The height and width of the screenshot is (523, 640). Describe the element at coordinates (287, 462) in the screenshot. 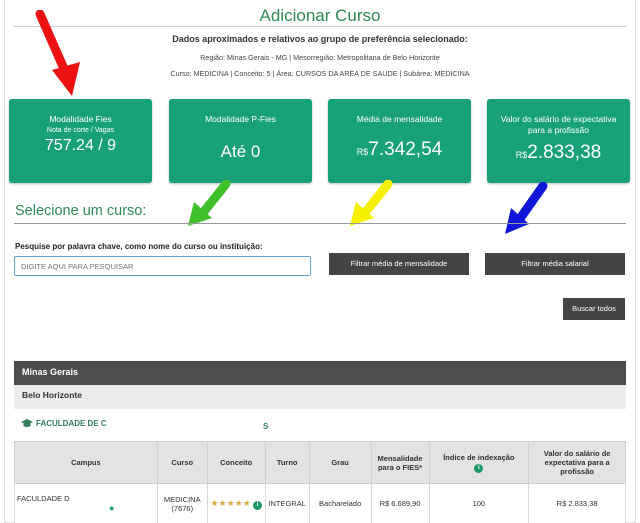

I see `col-turno: Turno` at that location.